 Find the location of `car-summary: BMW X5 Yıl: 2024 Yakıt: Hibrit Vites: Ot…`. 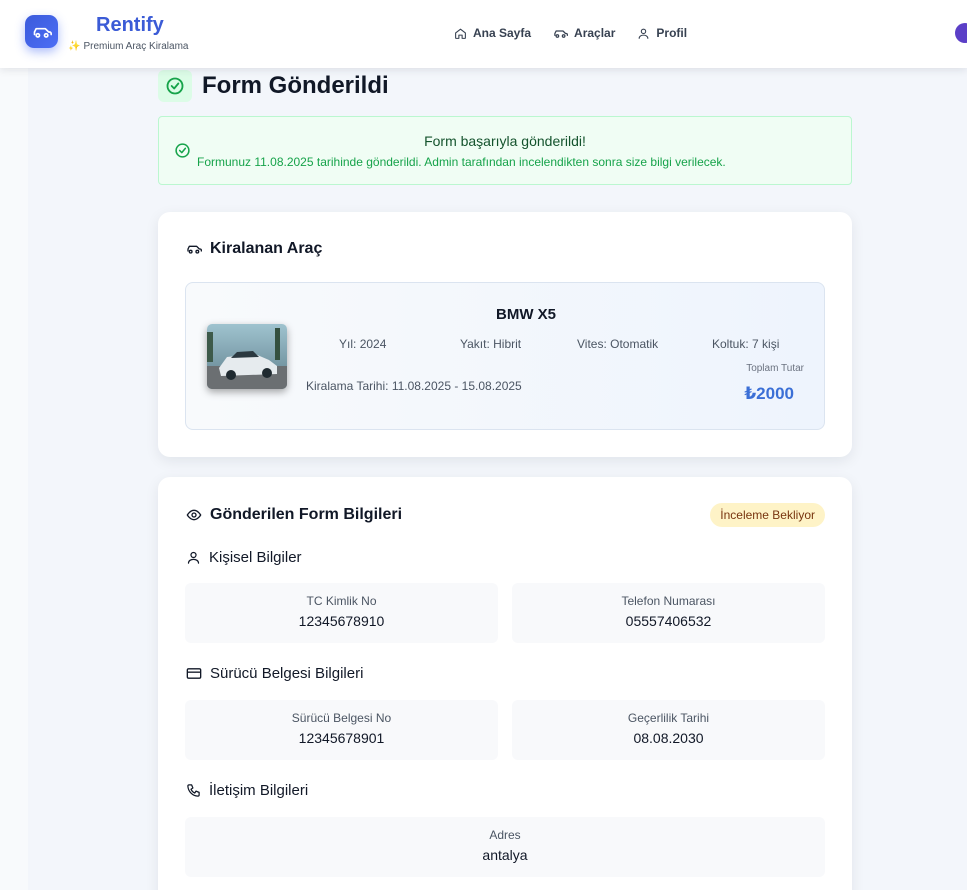

car-summary: BMW X5 Yıl: 2024 Yakıt: Hibrit Vites: Ot… is located at coordinates (505, 356).